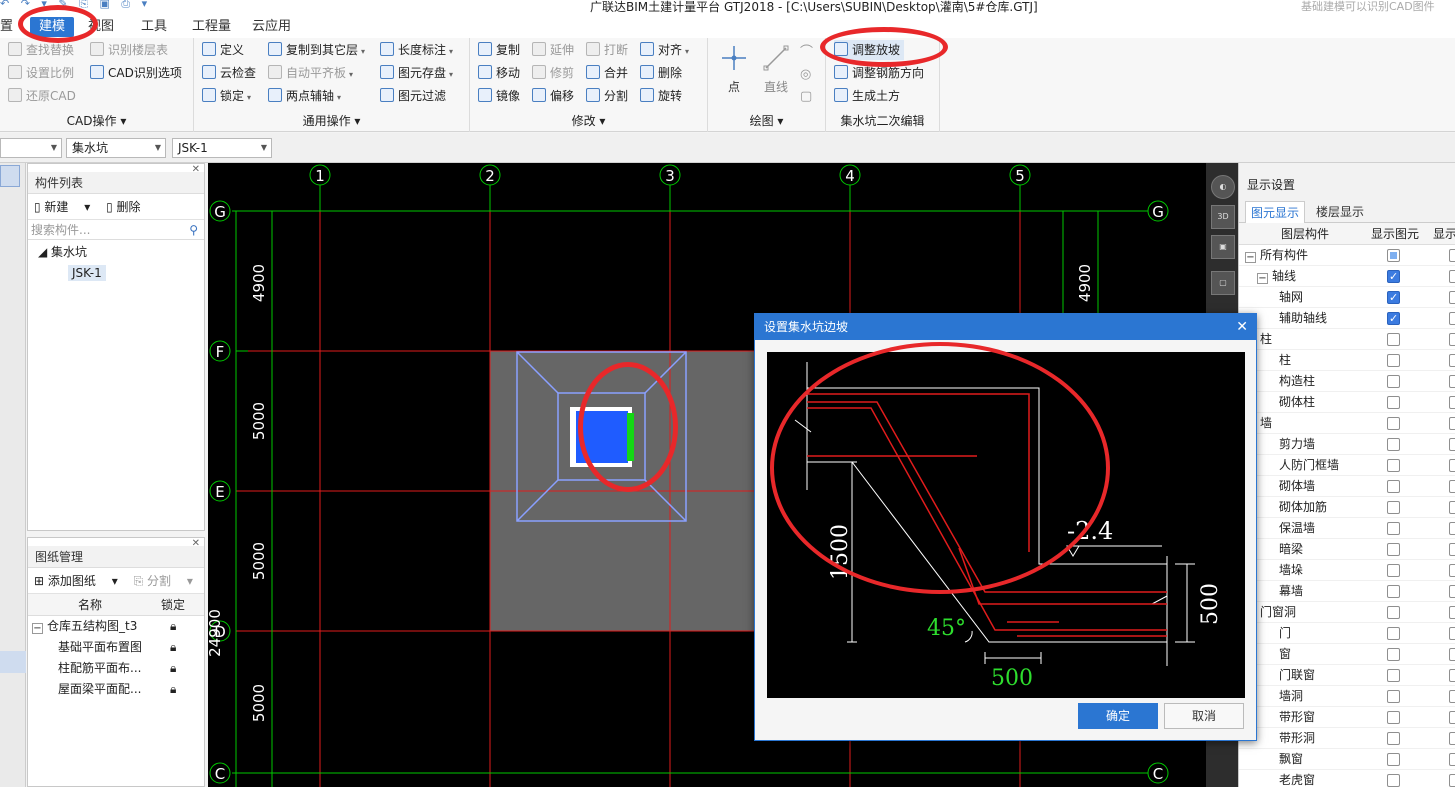 The width and height of the screenshot is (1455, 787). I want to click on rotate-button: 旋转, so click(661, 96).